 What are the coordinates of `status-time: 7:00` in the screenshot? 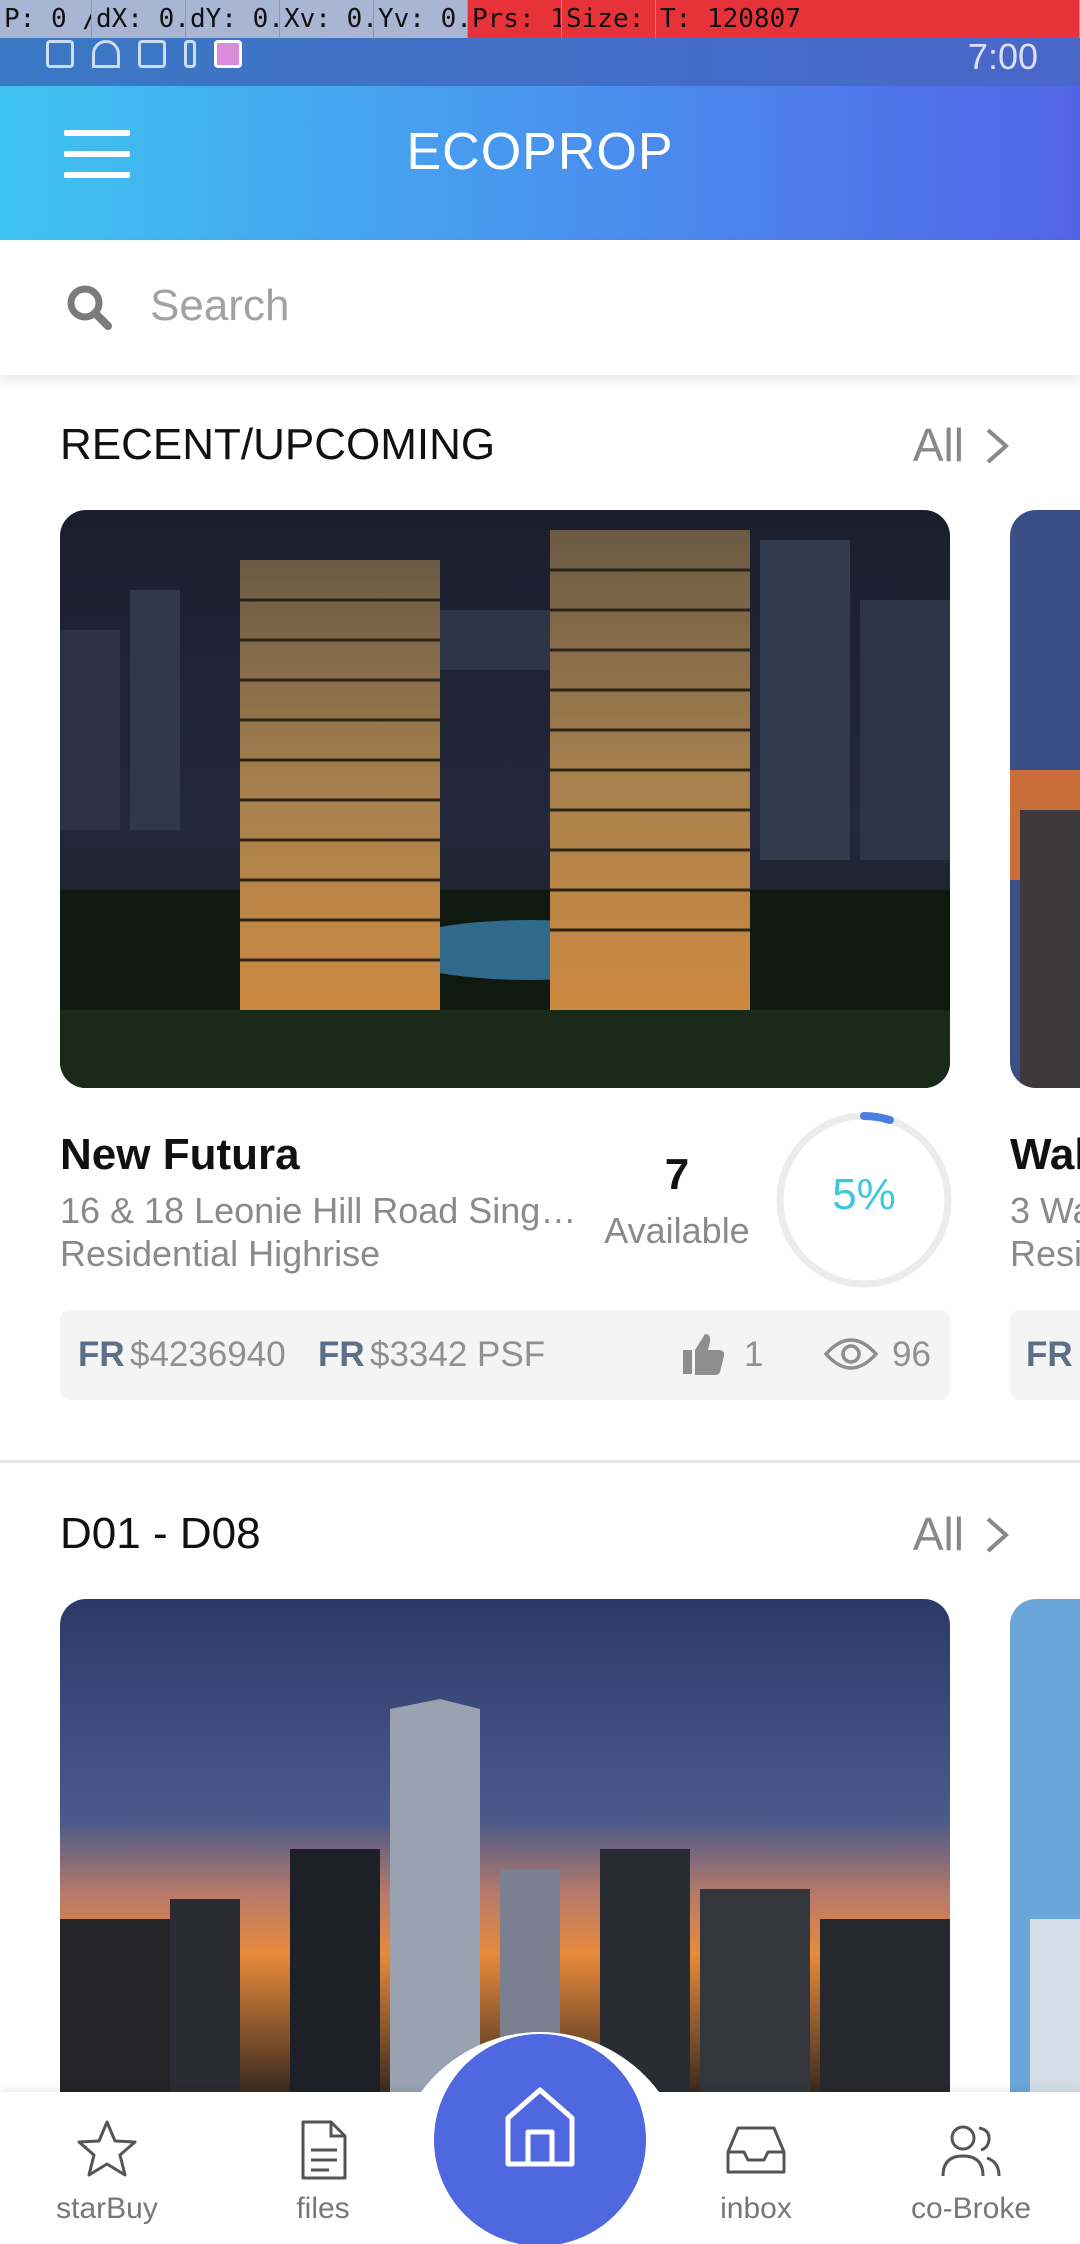 It's located at (1002, 56).